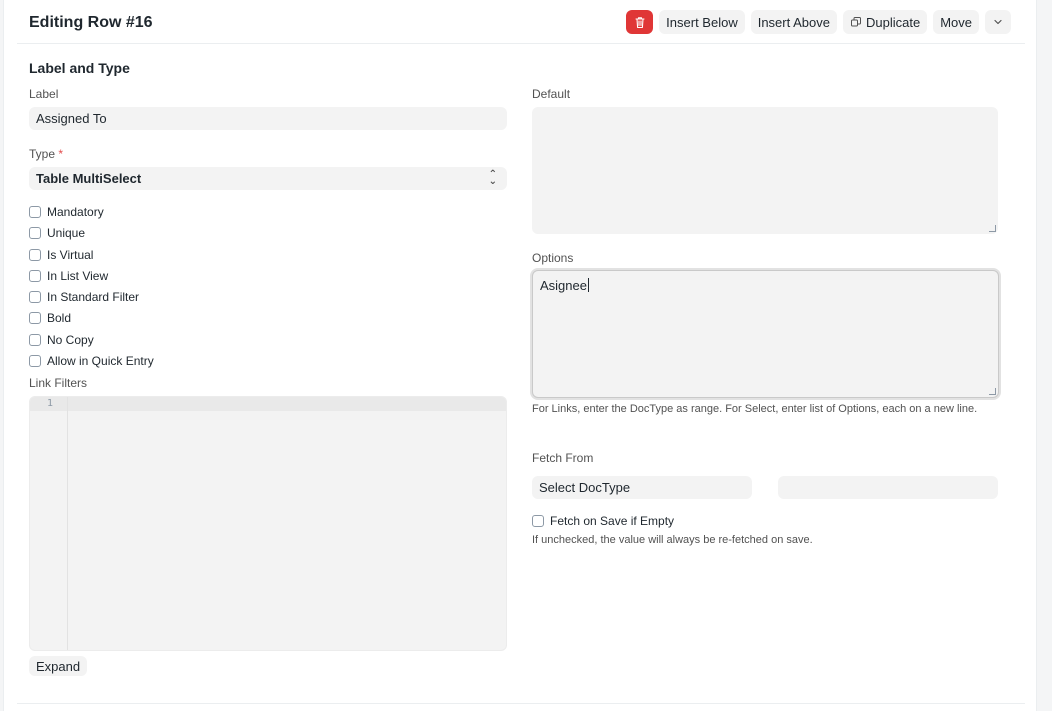 This screenshot has width=1052, height=711. What do you see at coordinates (268, 118) in the screenshot?
I see `label-input: Assigned To` at bounding box center [268, 118].